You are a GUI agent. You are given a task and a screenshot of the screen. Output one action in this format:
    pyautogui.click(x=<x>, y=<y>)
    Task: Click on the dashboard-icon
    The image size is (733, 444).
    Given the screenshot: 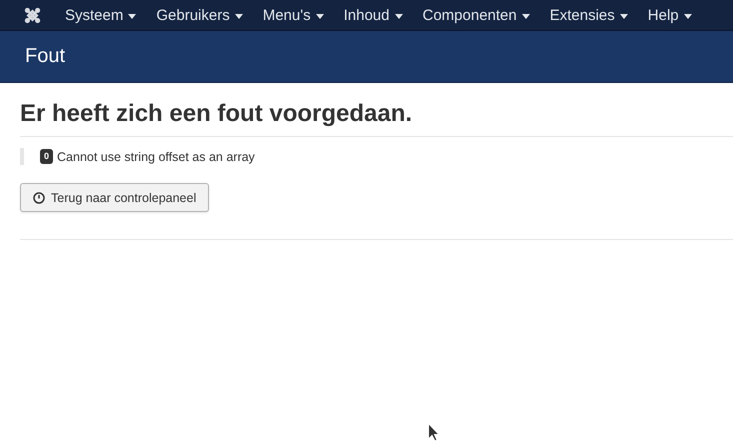 What is the action you would take?
    pyautogui.click(x=39, y=198)
    